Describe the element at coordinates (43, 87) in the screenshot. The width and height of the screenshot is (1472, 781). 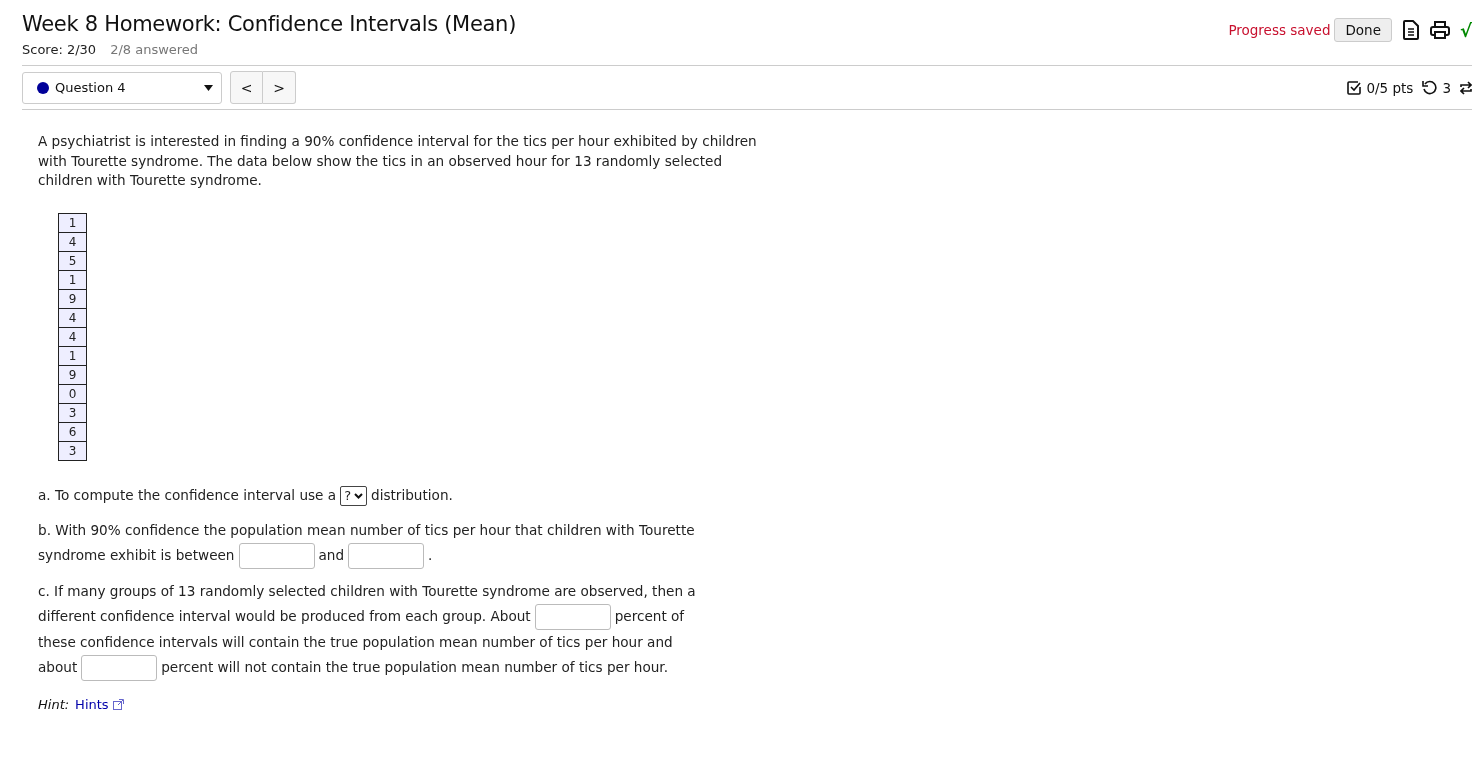
I see `status-dot` at that location.